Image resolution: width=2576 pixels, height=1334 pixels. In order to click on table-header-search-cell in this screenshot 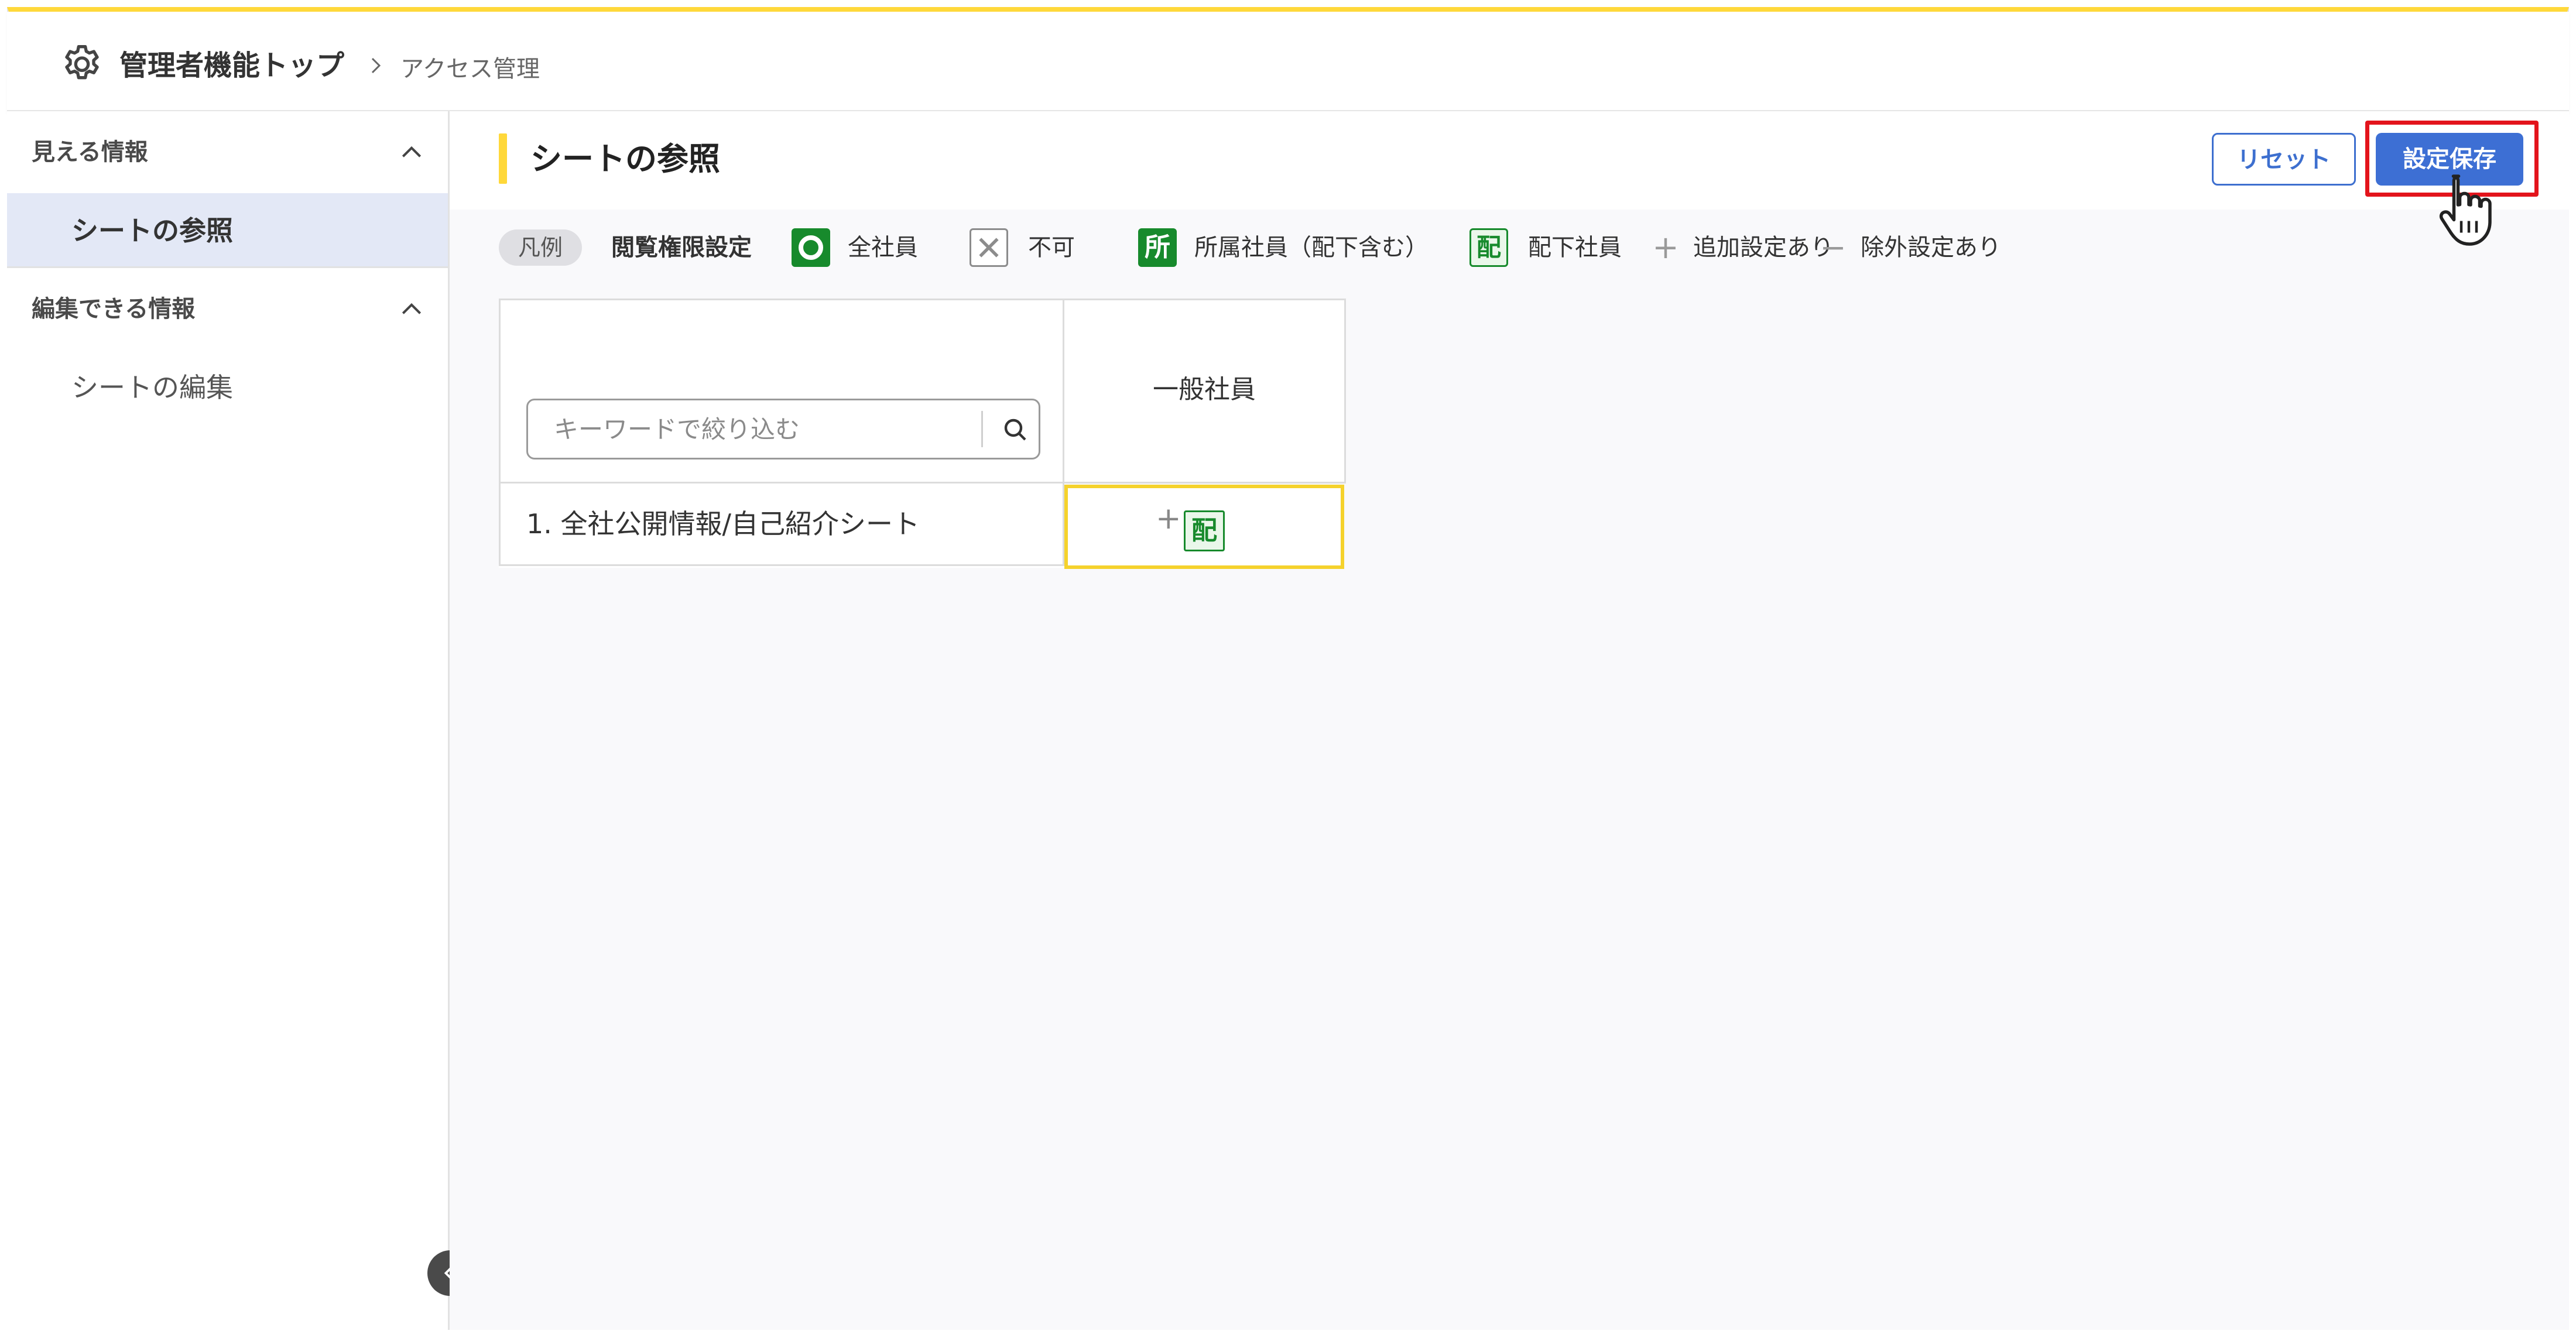, I will do `click(781, 391)`.